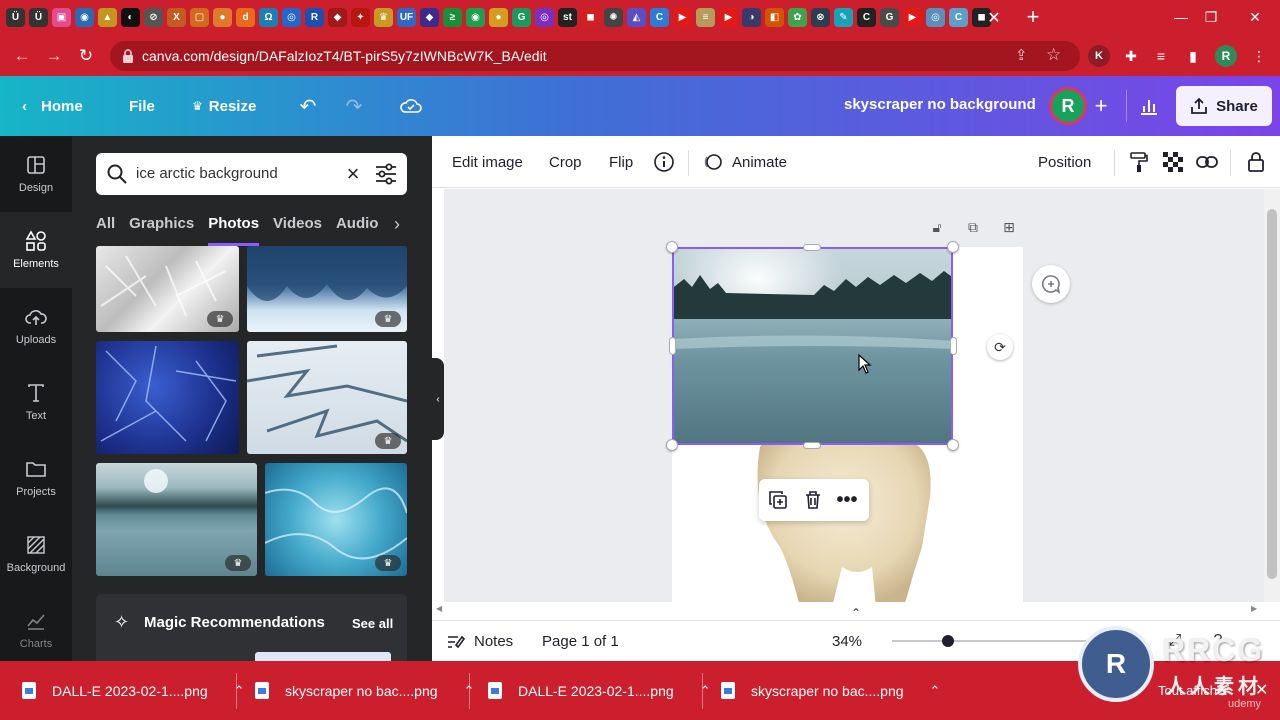 The height and width of the screenshot is (720, 1280). Describe the element at coordinates (1033, 16) in the screenshot. I see `new-tab-button: +` at that location.